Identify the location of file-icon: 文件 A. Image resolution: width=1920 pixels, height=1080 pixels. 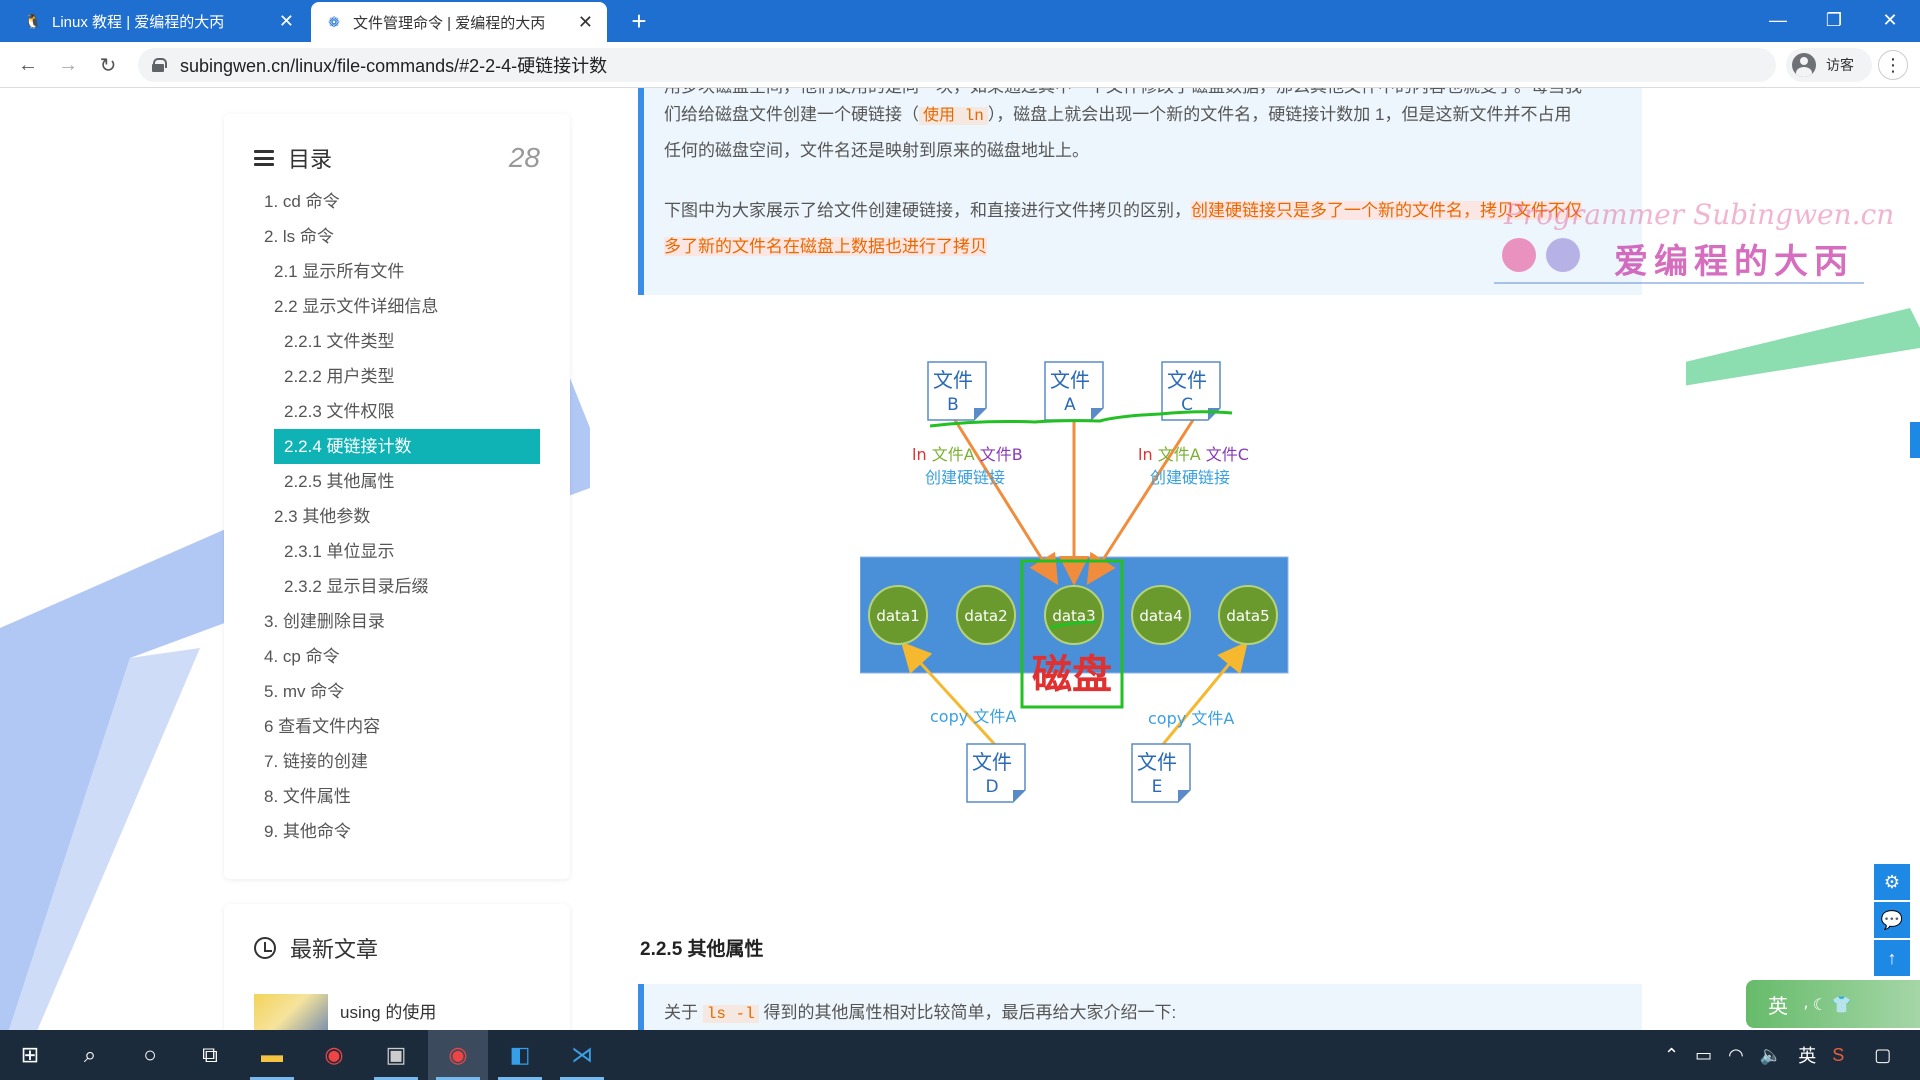
(1074, 391).